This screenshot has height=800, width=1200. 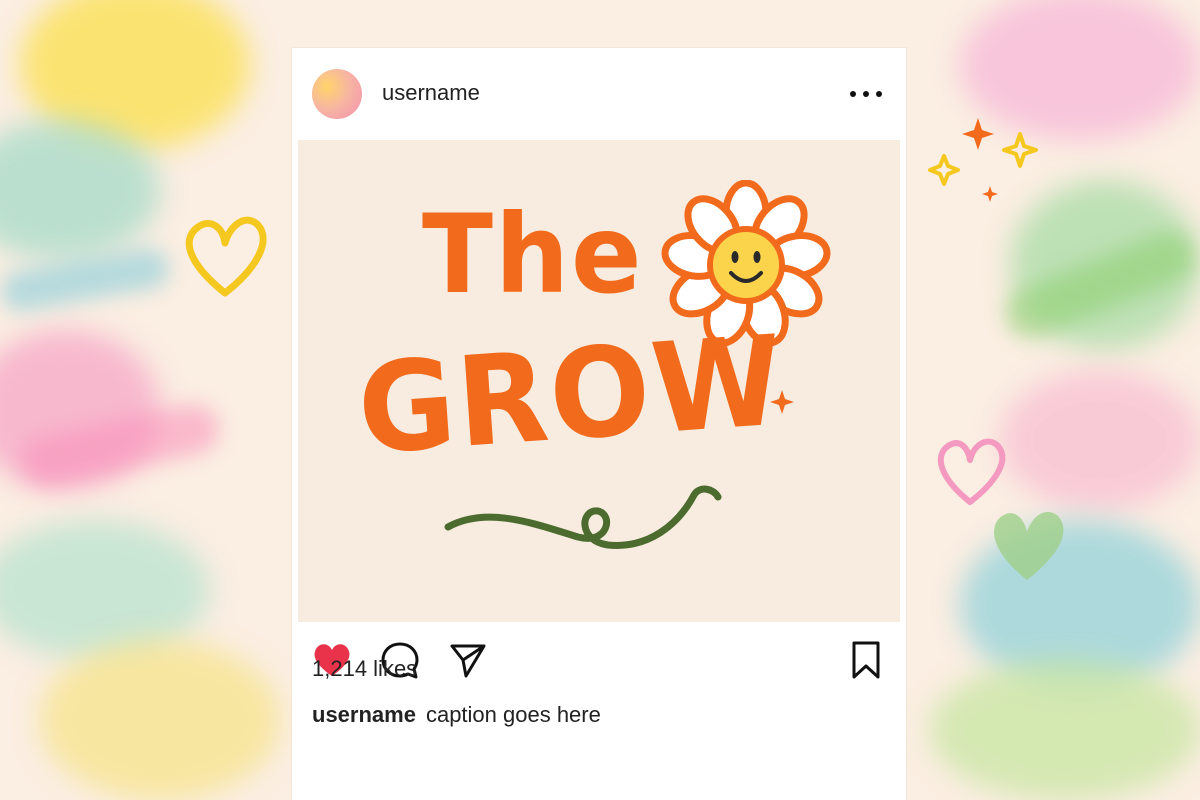 What do you see at coordinates (364, 669) in the screenshot?
I see `likes-count: 1,214 likes` at bounding box center [364, 669].